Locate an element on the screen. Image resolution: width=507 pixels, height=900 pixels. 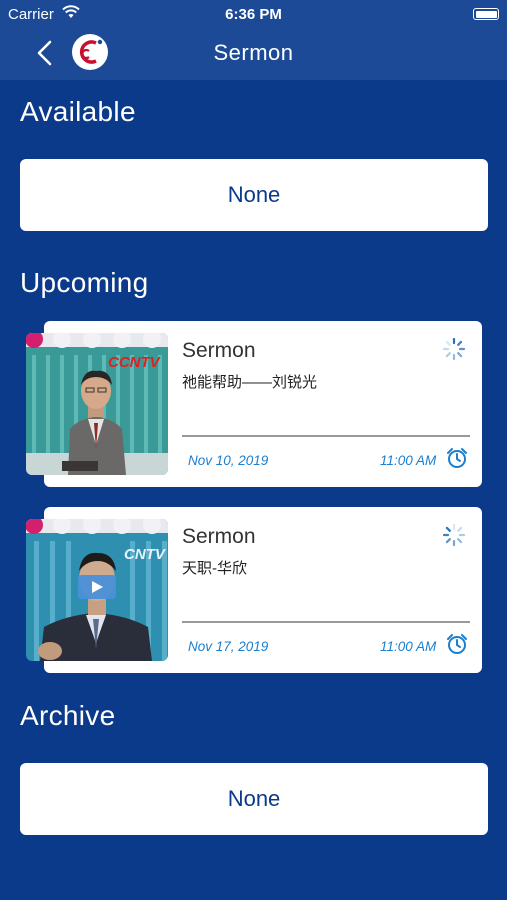
archive-empty-card: None is located at coordinates (254, 799).